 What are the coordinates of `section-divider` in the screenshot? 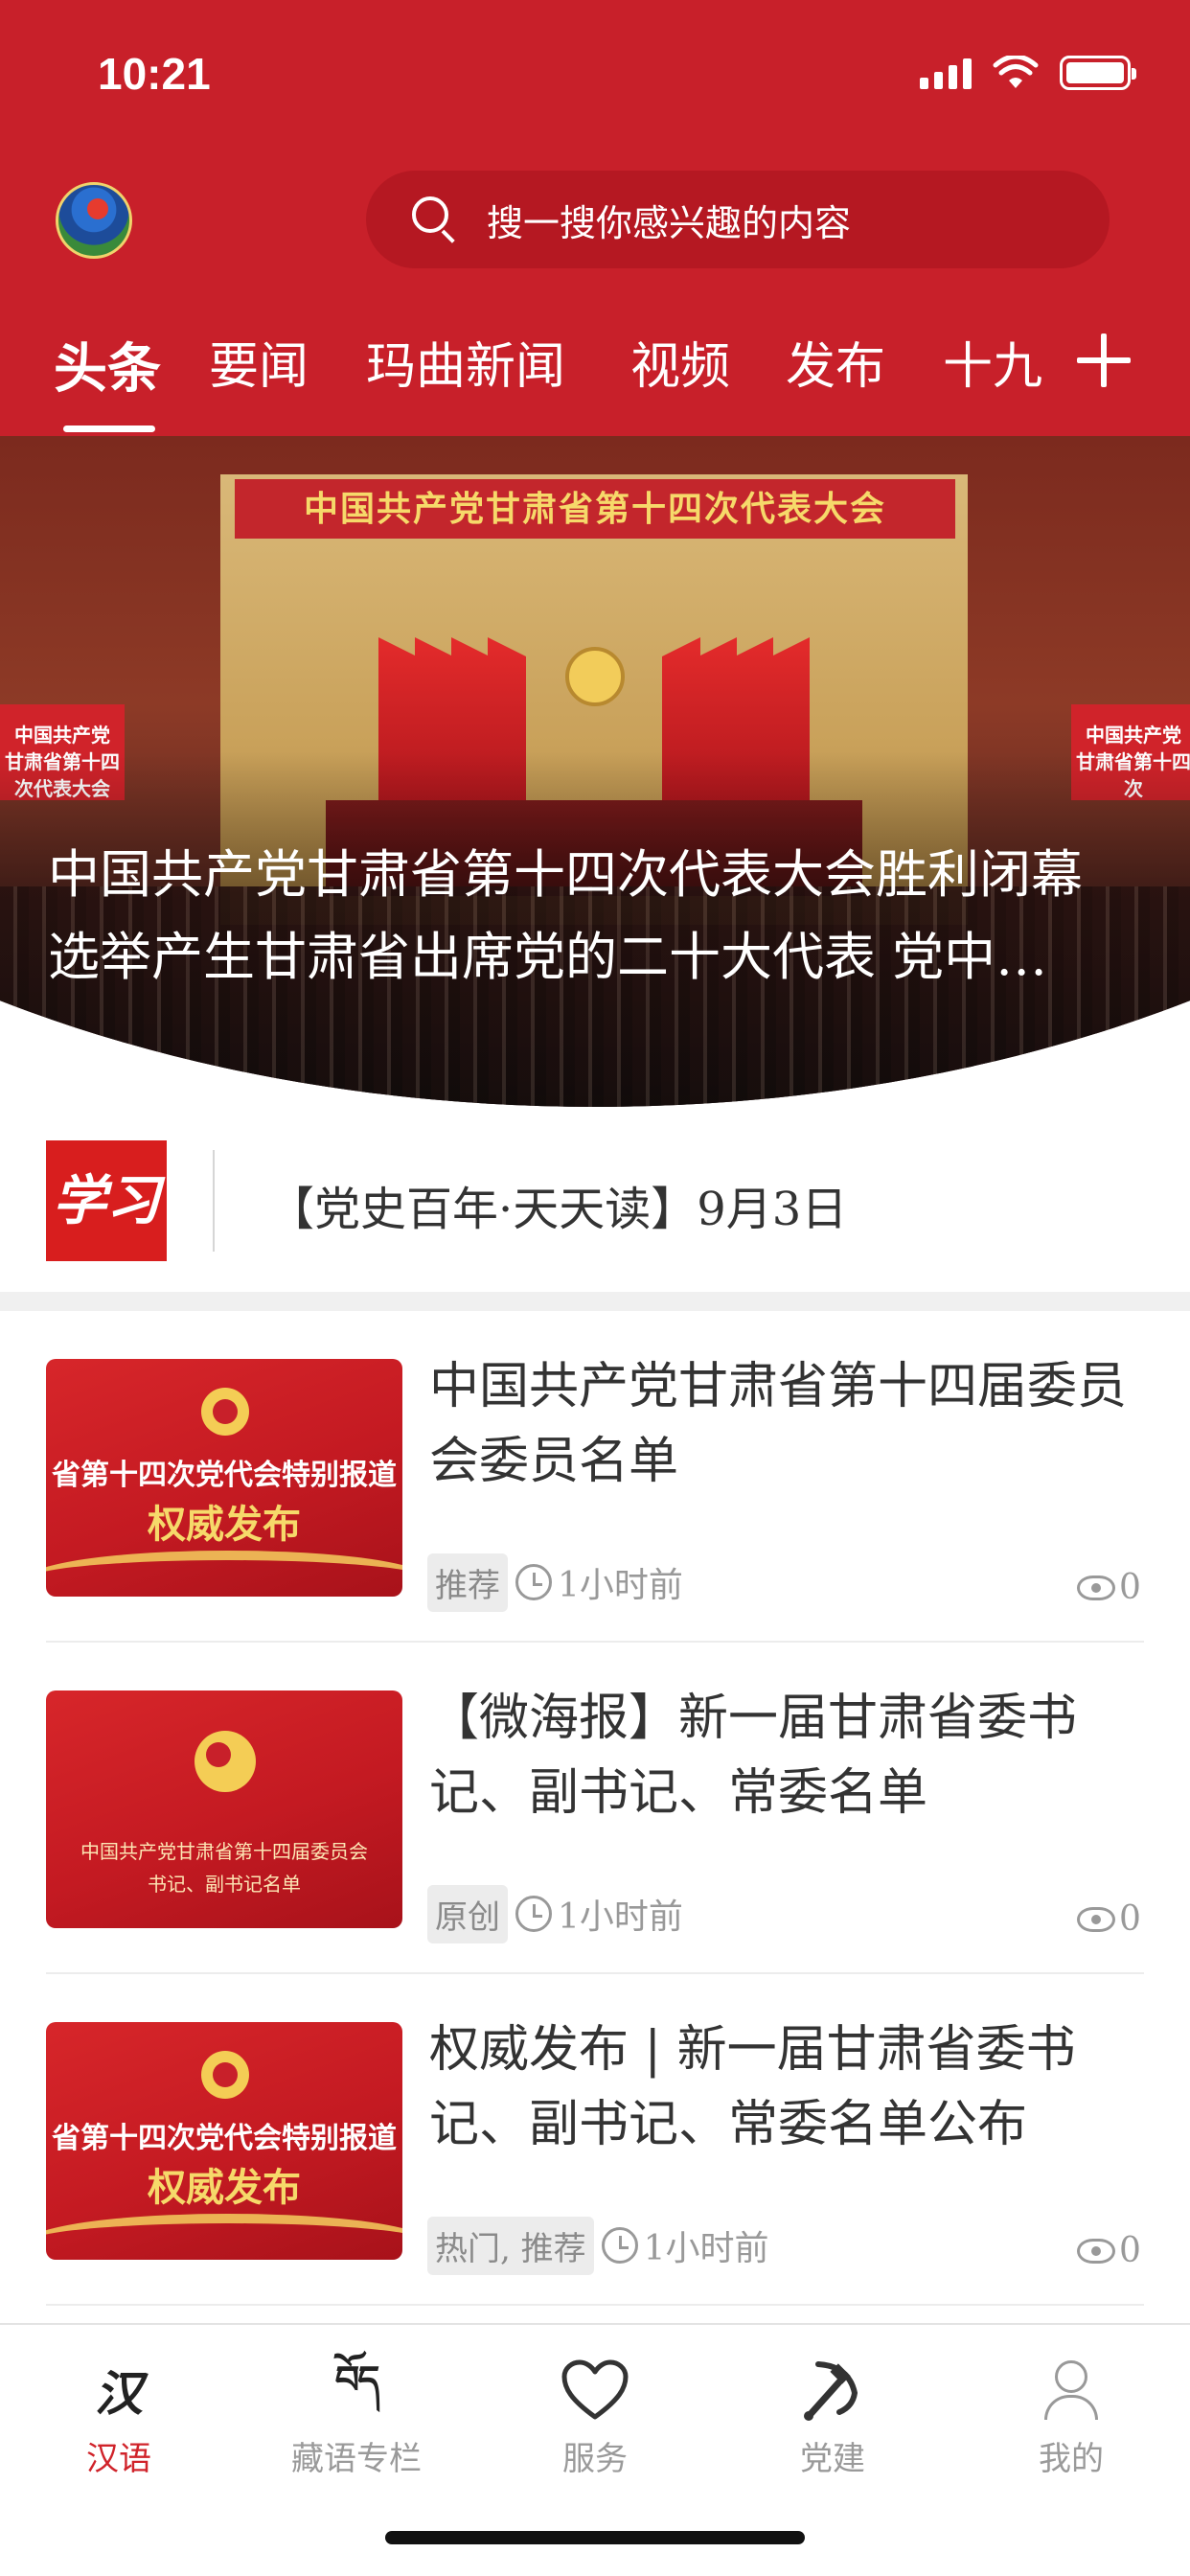 It's located at (595, 1301).